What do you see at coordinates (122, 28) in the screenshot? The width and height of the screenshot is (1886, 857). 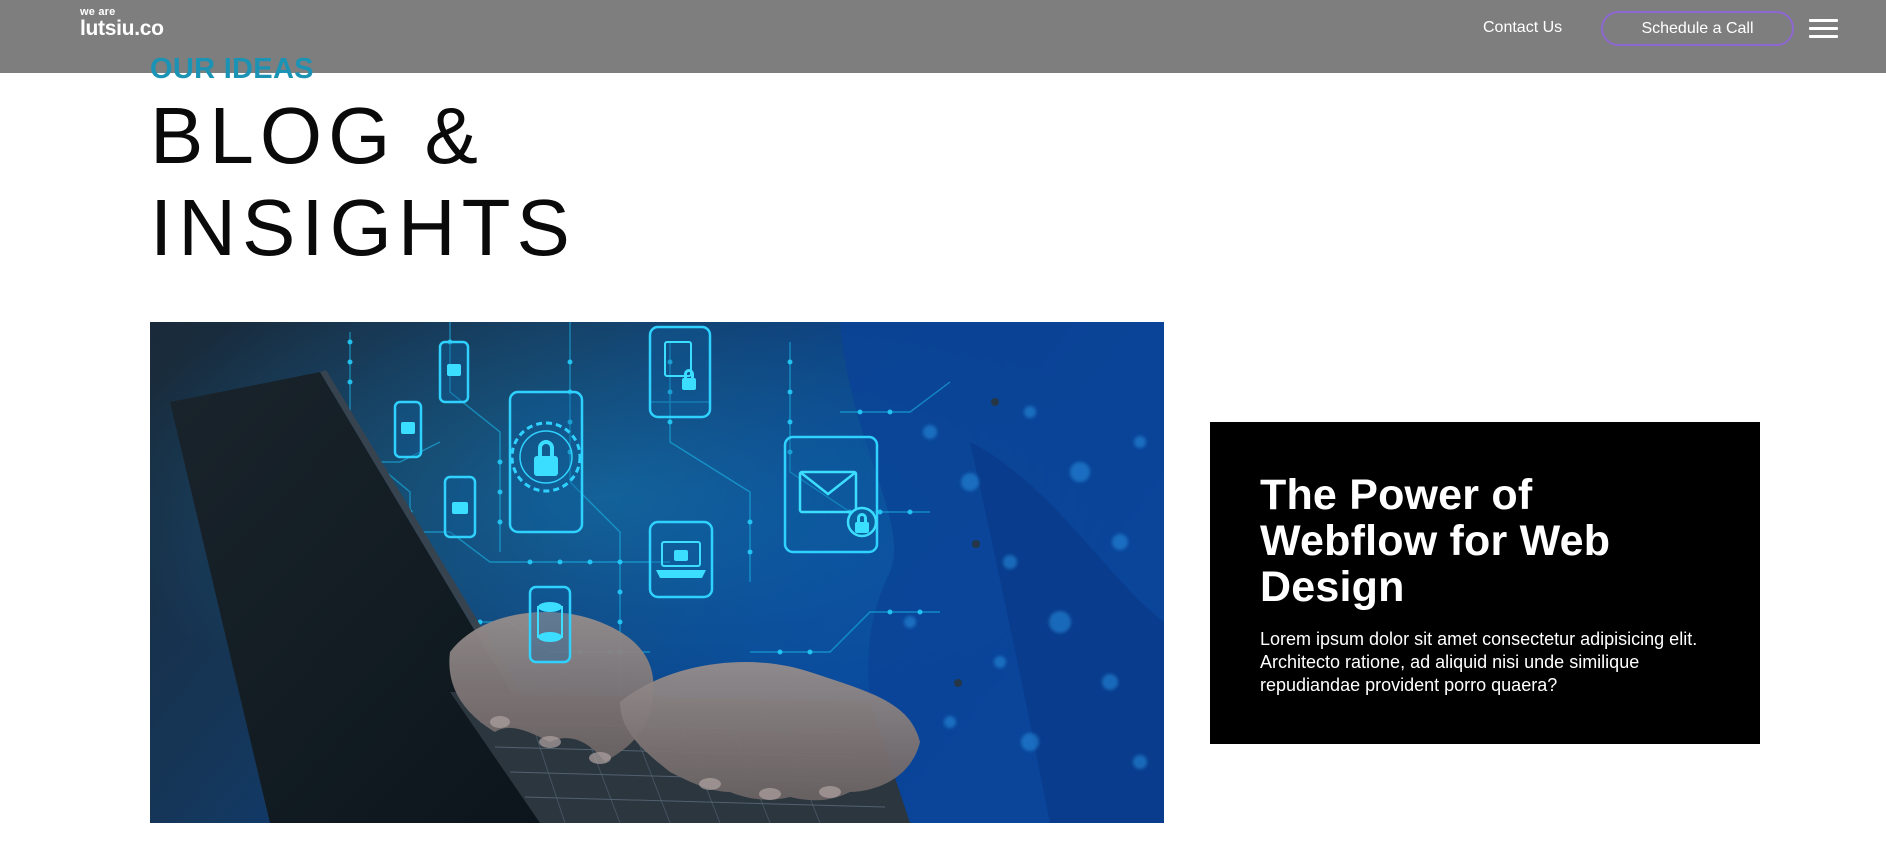 I see `logo-wordmark: lutsiu.co` at bounding box center [122, 28].